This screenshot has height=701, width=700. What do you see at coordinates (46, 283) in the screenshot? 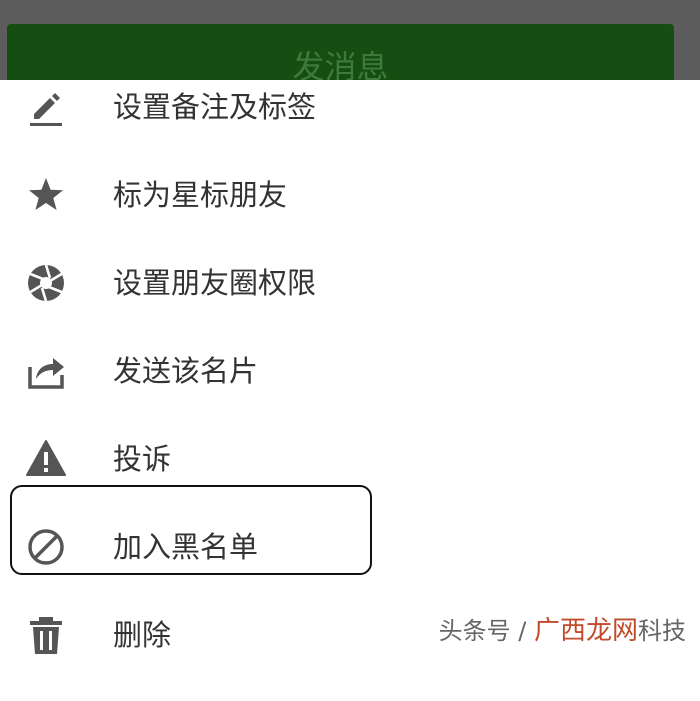
I see `aperture-icon` at bounding box center [46, 283].